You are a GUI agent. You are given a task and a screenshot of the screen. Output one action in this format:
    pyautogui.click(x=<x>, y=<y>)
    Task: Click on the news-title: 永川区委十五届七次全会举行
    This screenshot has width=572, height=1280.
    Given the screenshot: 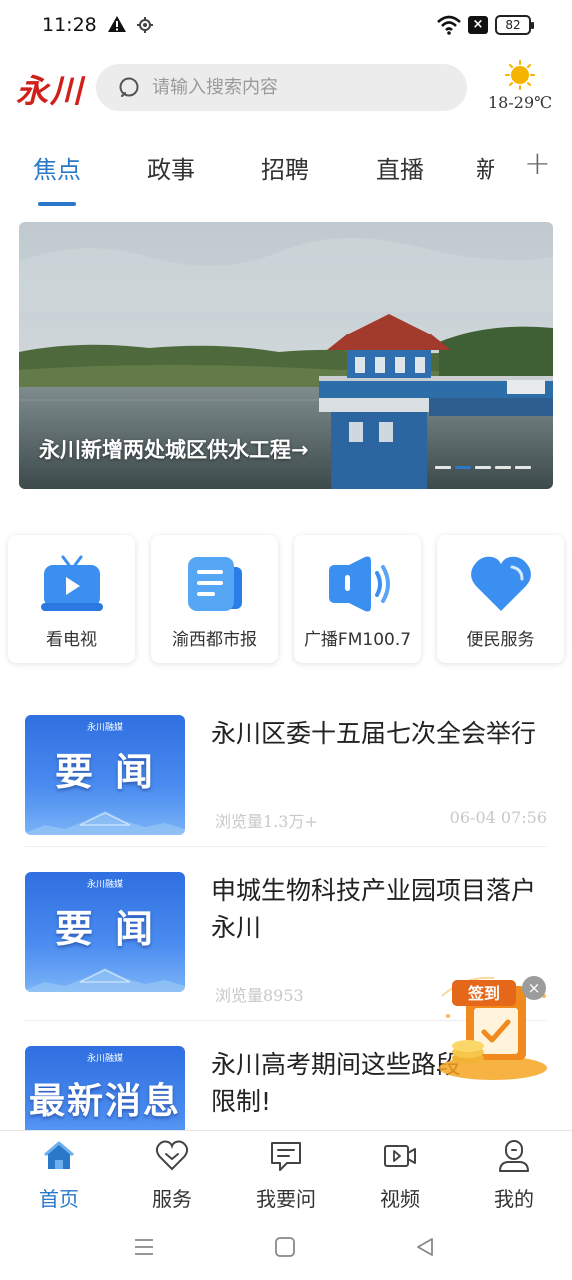 What is the action you would take?
    pyautogui.click(x=374, y=733)
    